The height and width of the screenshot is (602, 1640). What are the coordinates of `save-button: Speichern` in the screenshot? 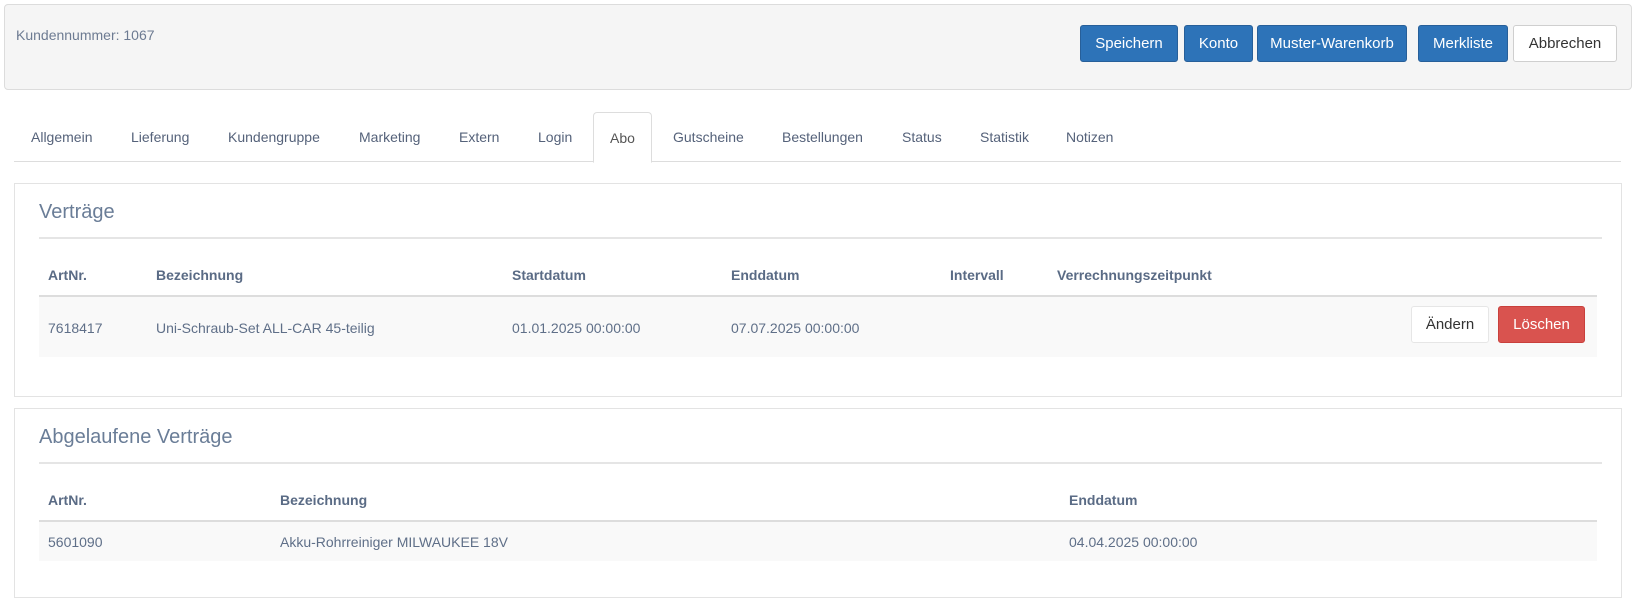 It's located at (1129, 43).